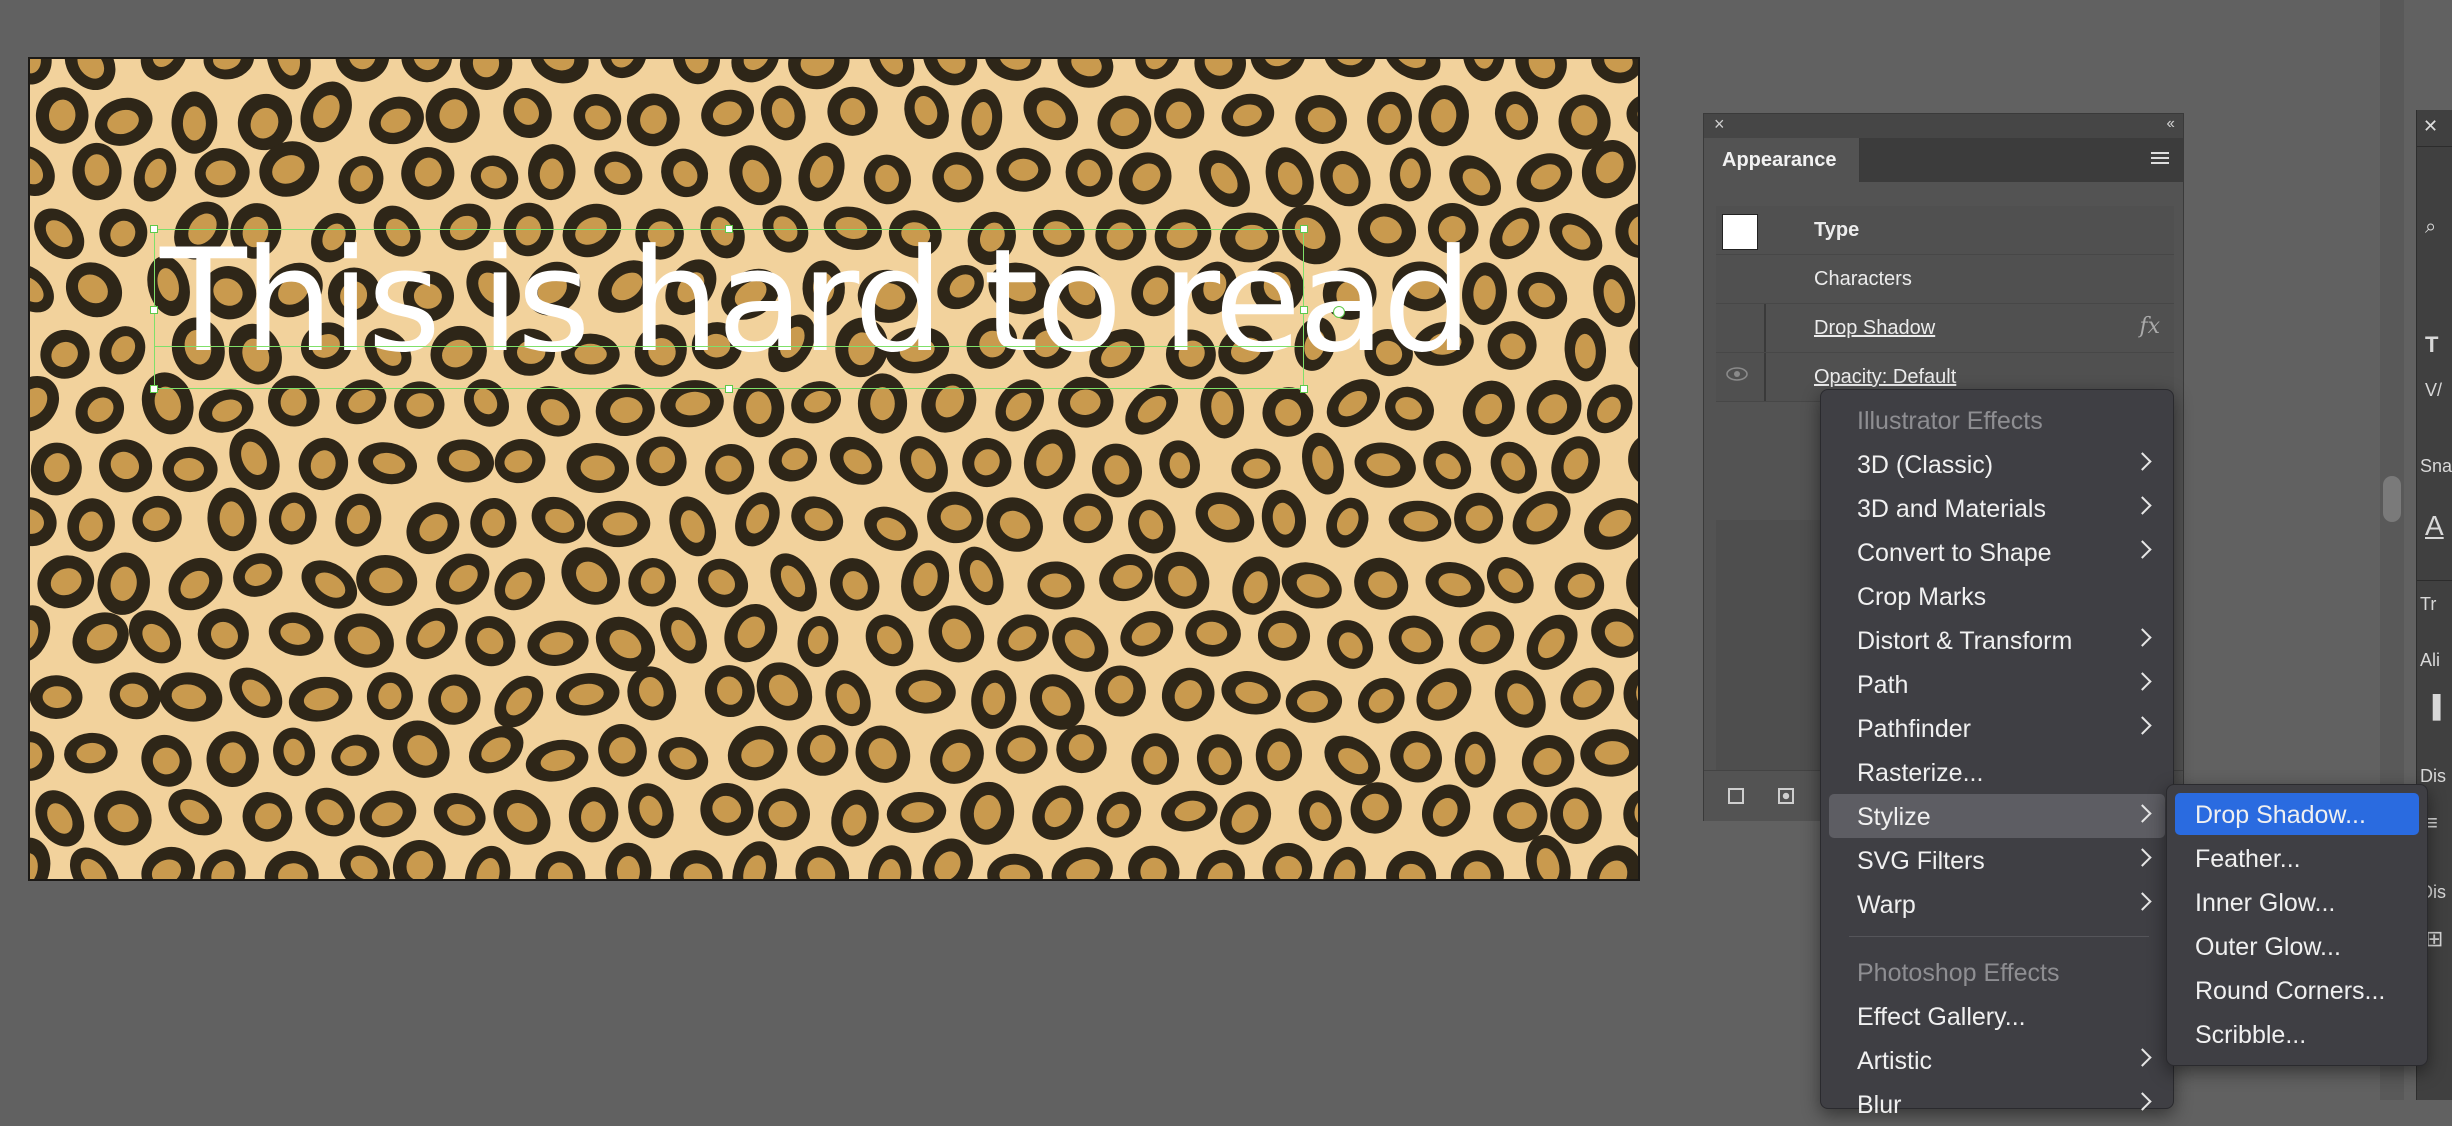  Describe the element at coordinates (2392, 499) in the screenshot. I see `canvas-scrollbar-thumb` at that location.